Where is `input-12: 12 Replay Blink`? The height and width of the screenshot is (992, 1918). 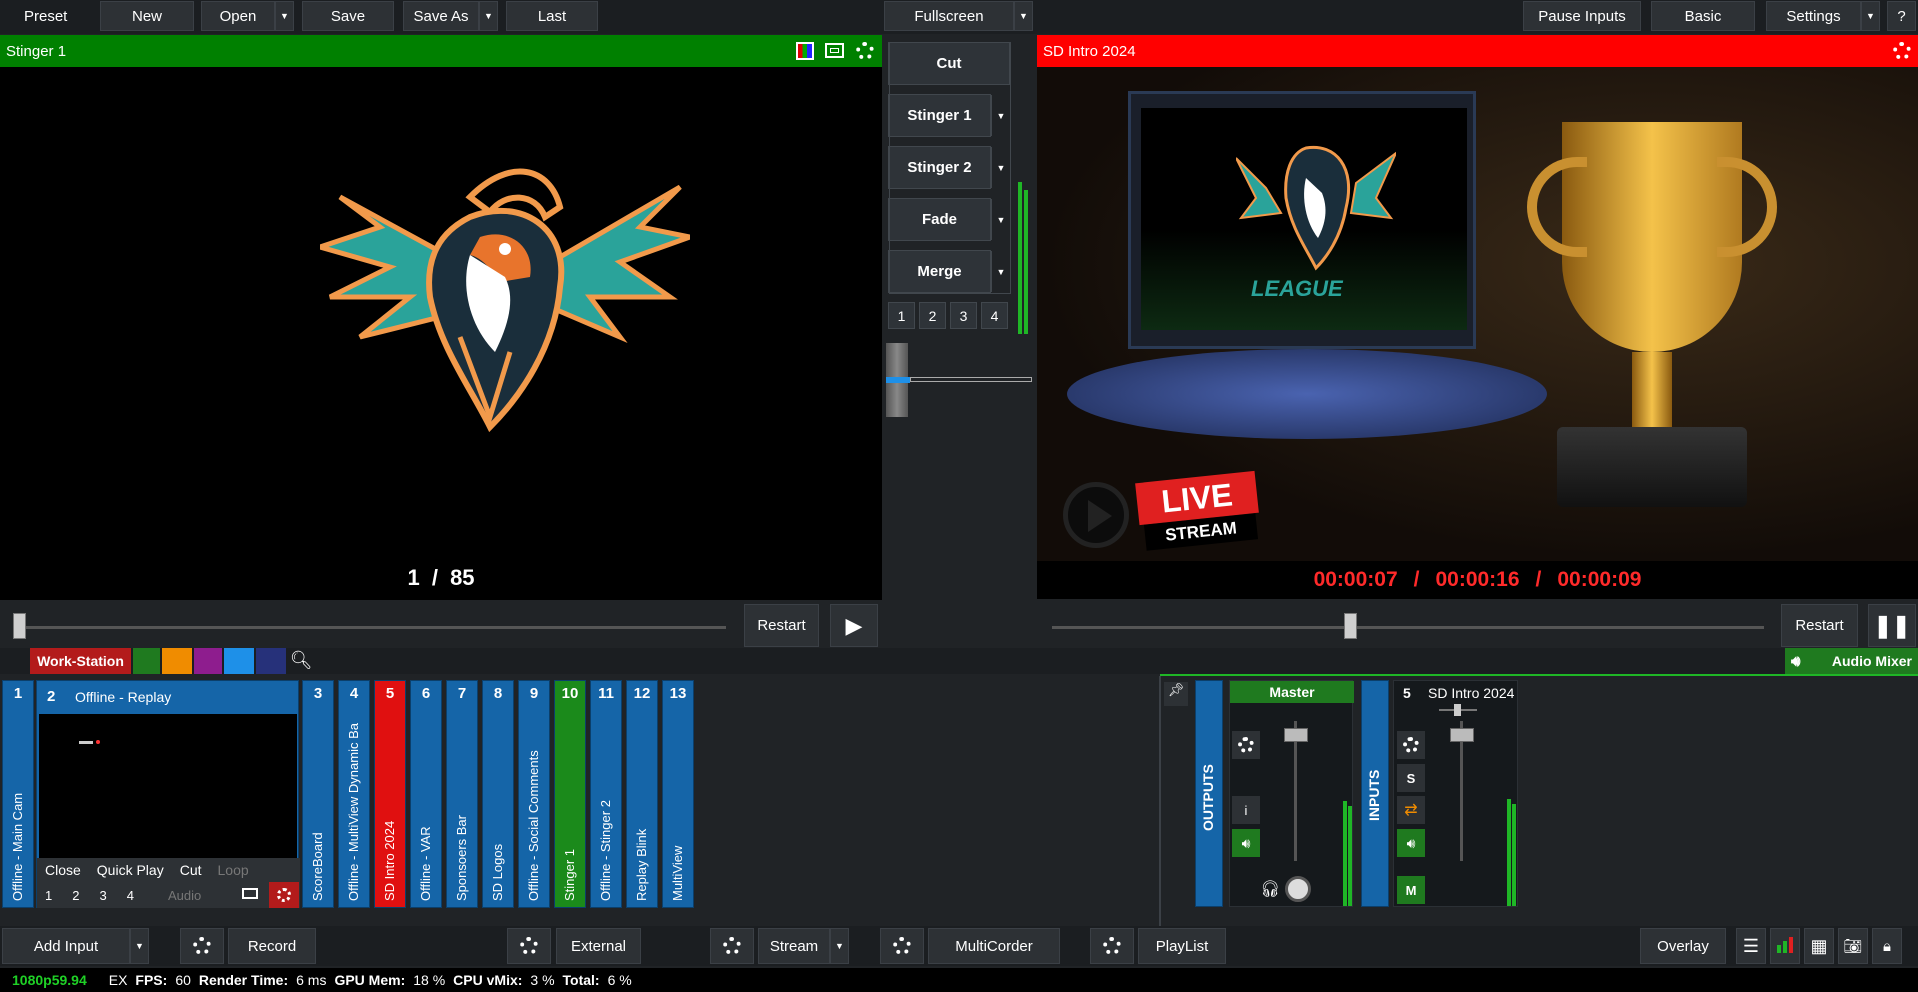 input-12: 12 Replay Blink is located at coordinates (642, 794).